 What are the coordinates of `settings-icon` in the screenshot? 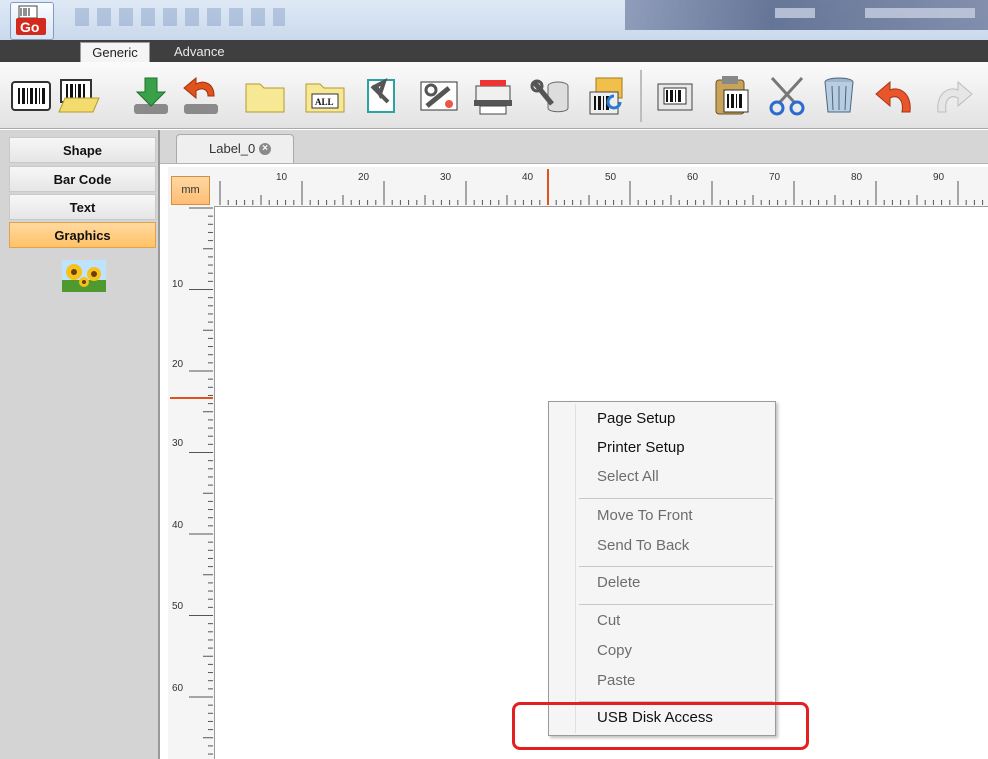 It's located at (440, 96).